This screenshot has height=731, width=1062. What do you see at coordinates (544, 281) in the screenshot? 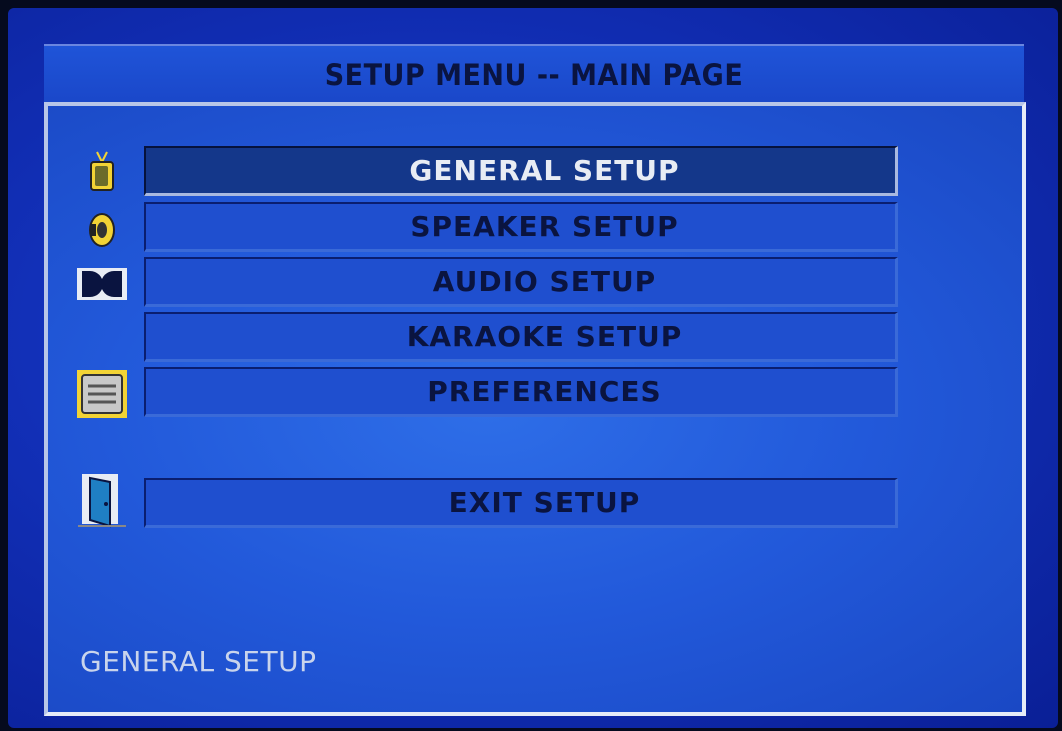
I see `menu-item-label: AUDIO SETUP` at bounding box center [544, 281].